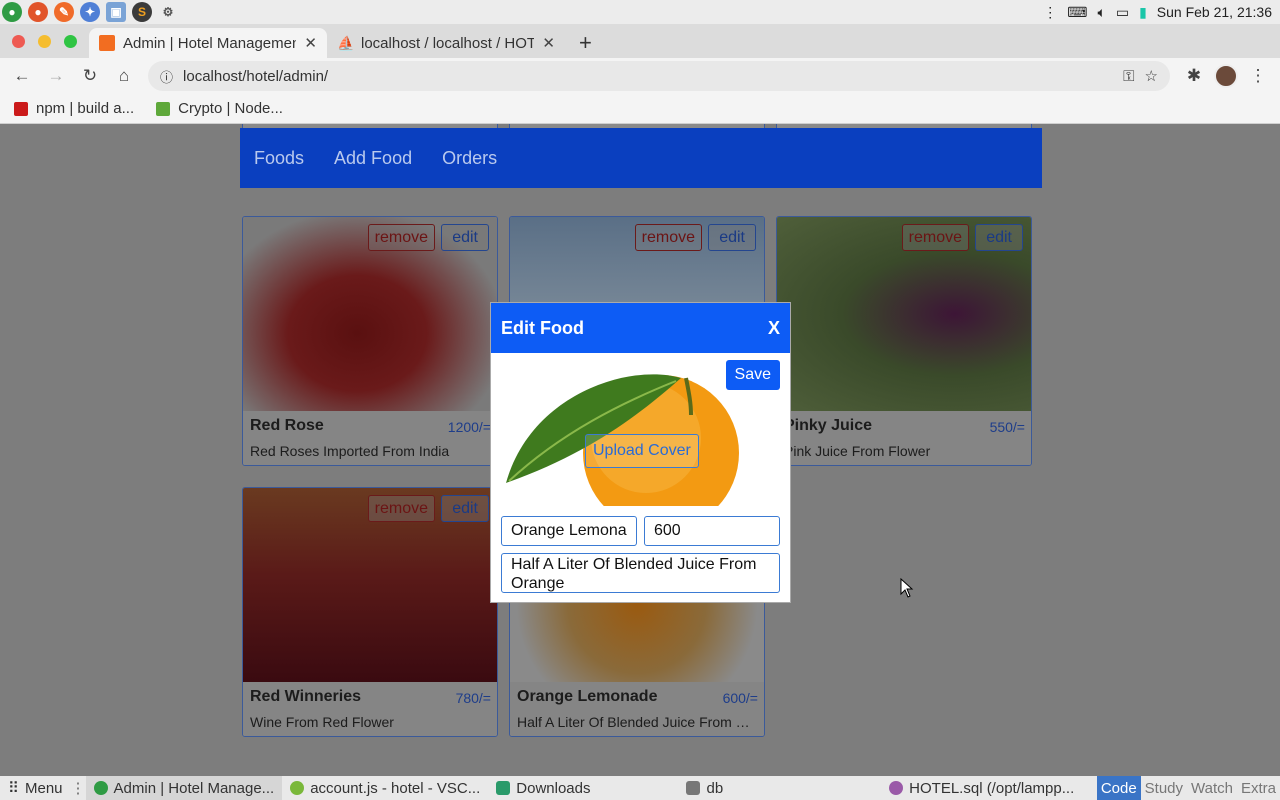 This screenshot has height=800, width=1280. Describe the element at coordinates (322, 722) in the screenshot. I see `food-description: Wine From Red Flower` at that location.